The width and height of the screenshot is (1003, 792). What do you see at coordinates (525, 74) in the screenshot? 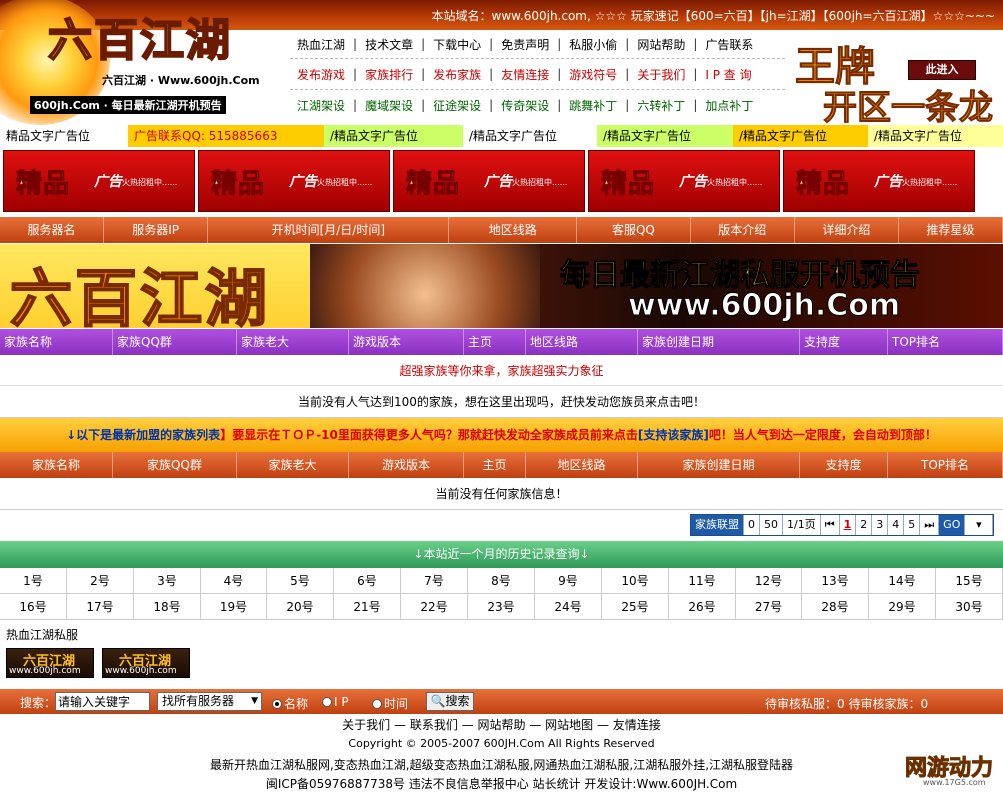
I see `nav-link: 友情连接` at bounding box center [525, 74].